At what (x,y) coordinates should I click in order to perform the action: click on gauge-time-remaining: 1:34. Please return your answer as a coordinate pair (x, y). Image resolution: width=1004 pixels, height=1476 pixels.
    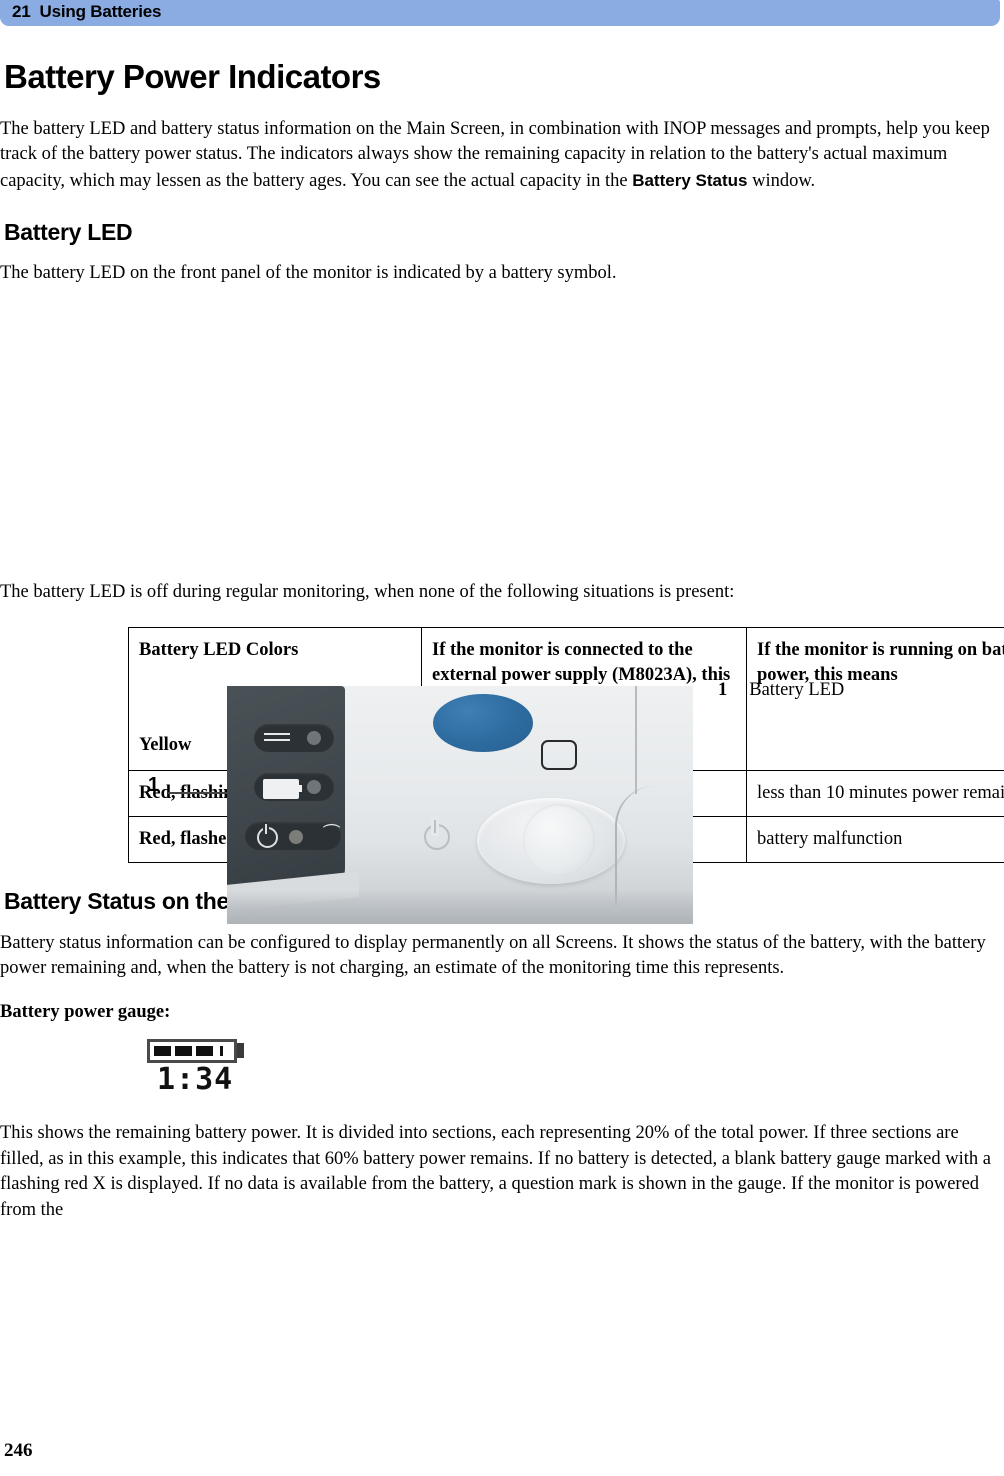
    Looking at the image, I should click on (195, 1080).